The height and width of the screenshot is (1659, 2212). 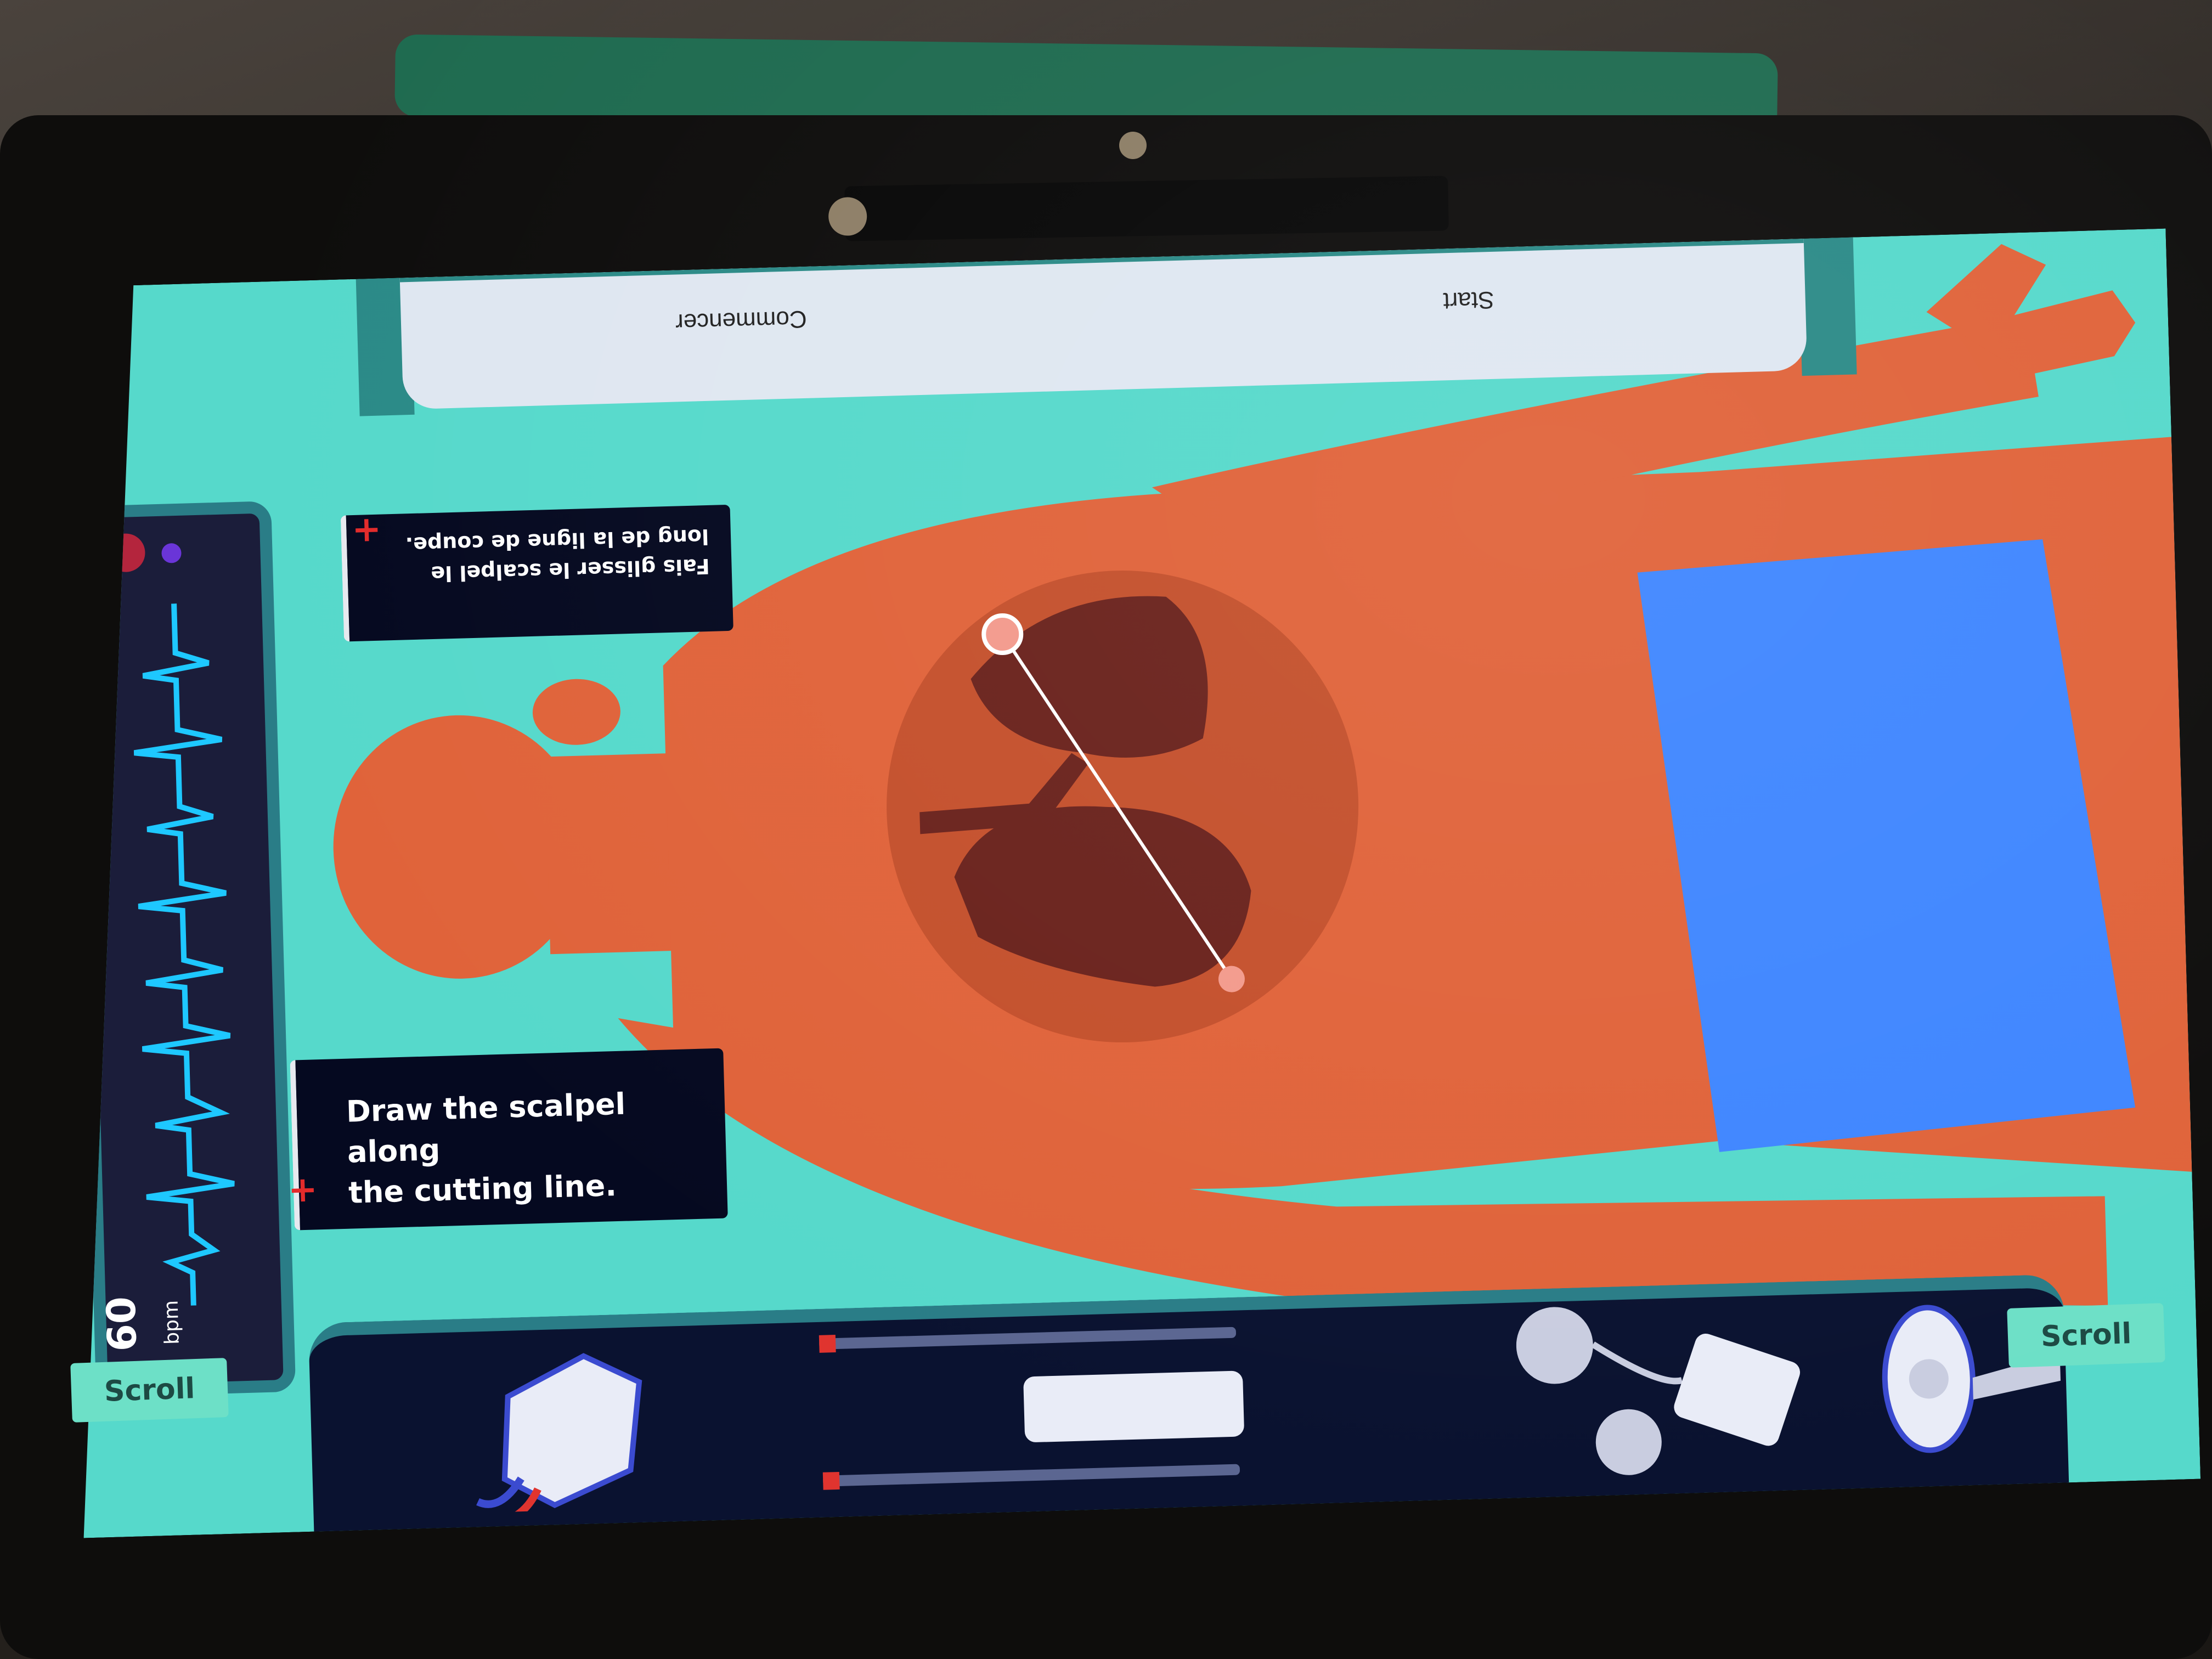 I want to click on start-label: Start, so click(x=1469, y=301).